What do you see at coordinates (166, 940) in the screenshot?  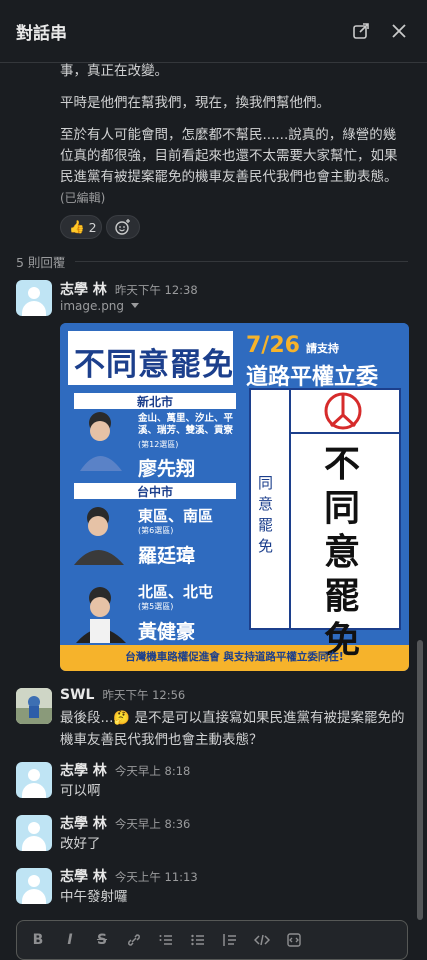 I see `ordered-list-icon` at bounding box center [166, 940].